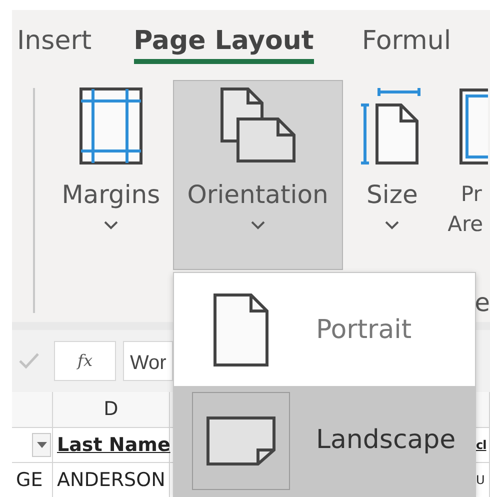 The width and height of the screenshot is (490, 497). What do you see at coordinates (324, 441) in the screenshot?
I see `menu-item: Landscape` at bounding box center [324, 441].